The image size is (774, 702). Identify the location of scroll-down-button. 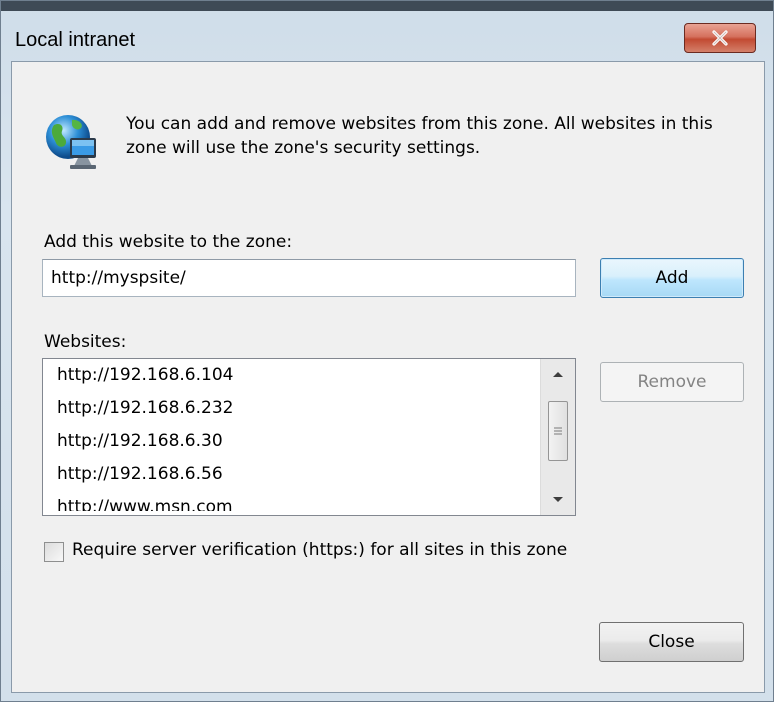
(558, 500).